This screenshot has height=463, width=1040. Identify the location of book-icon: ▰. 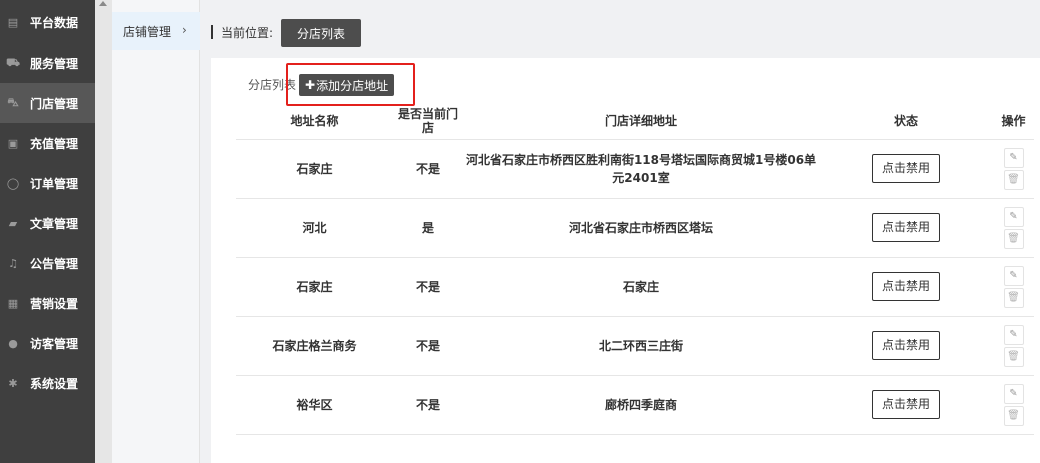
(13, 223).